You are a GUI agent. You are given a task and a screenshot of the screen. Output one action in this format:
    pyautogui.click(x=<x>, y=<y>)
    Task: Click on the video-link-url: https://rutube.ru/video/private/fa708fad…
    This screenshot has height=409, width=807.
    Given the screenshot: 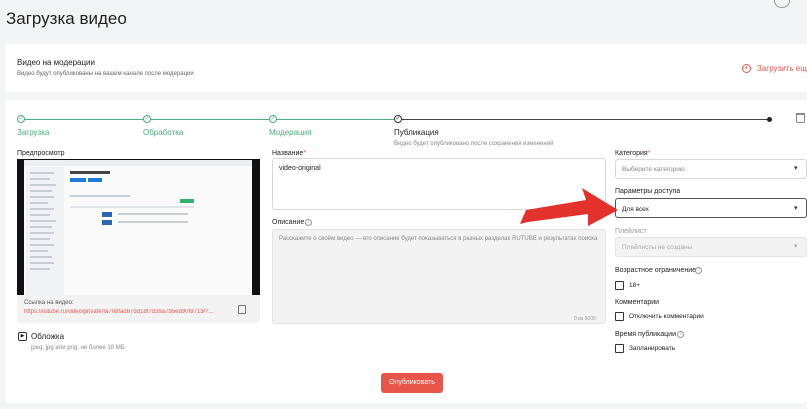 What is the action you would take?
    pyautogui.click(x=128, y=312)
    